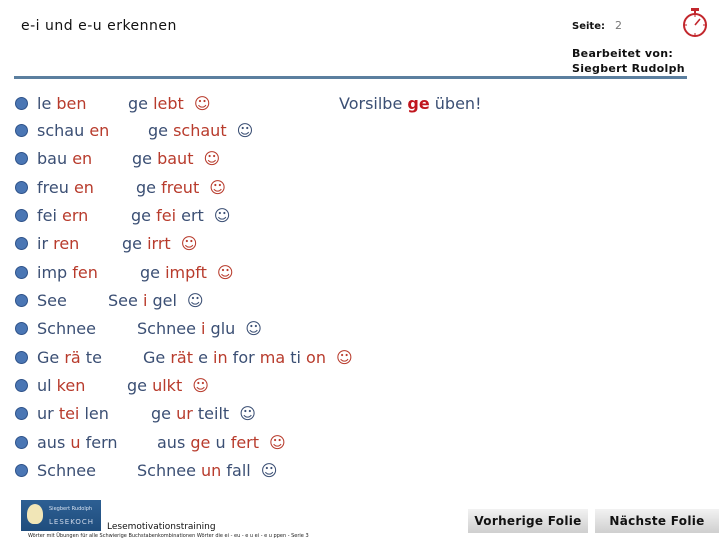  I want to click on syllable: ti, so click(296, 357).